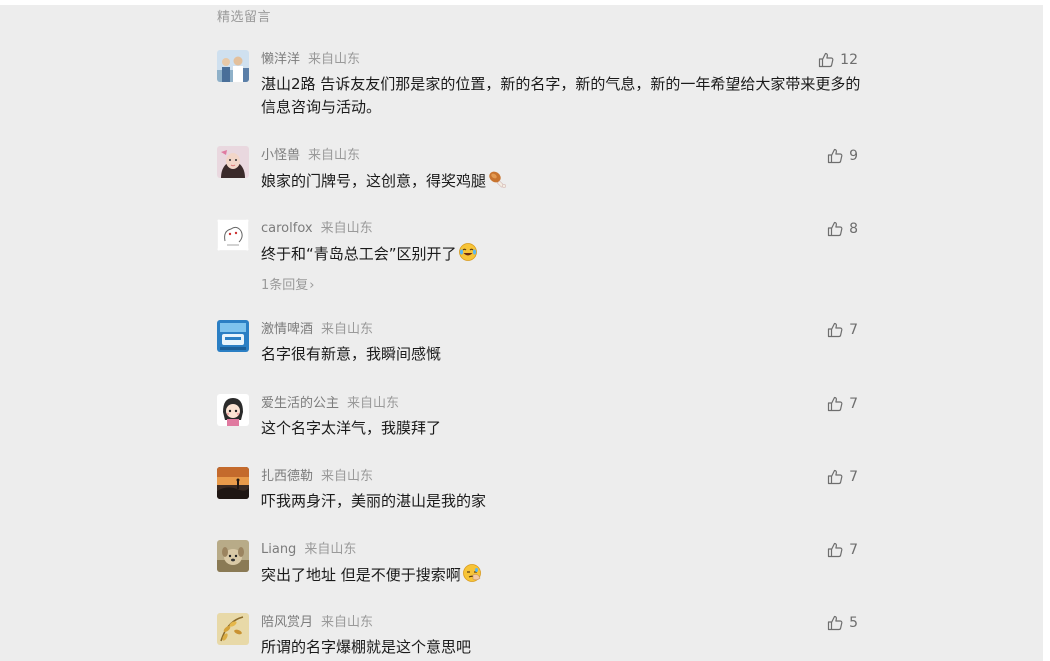 The image size is (1050, 661). Describe the element at coordinates (278, 549) in the screenshot. I see `nickname: Liang` at that location.